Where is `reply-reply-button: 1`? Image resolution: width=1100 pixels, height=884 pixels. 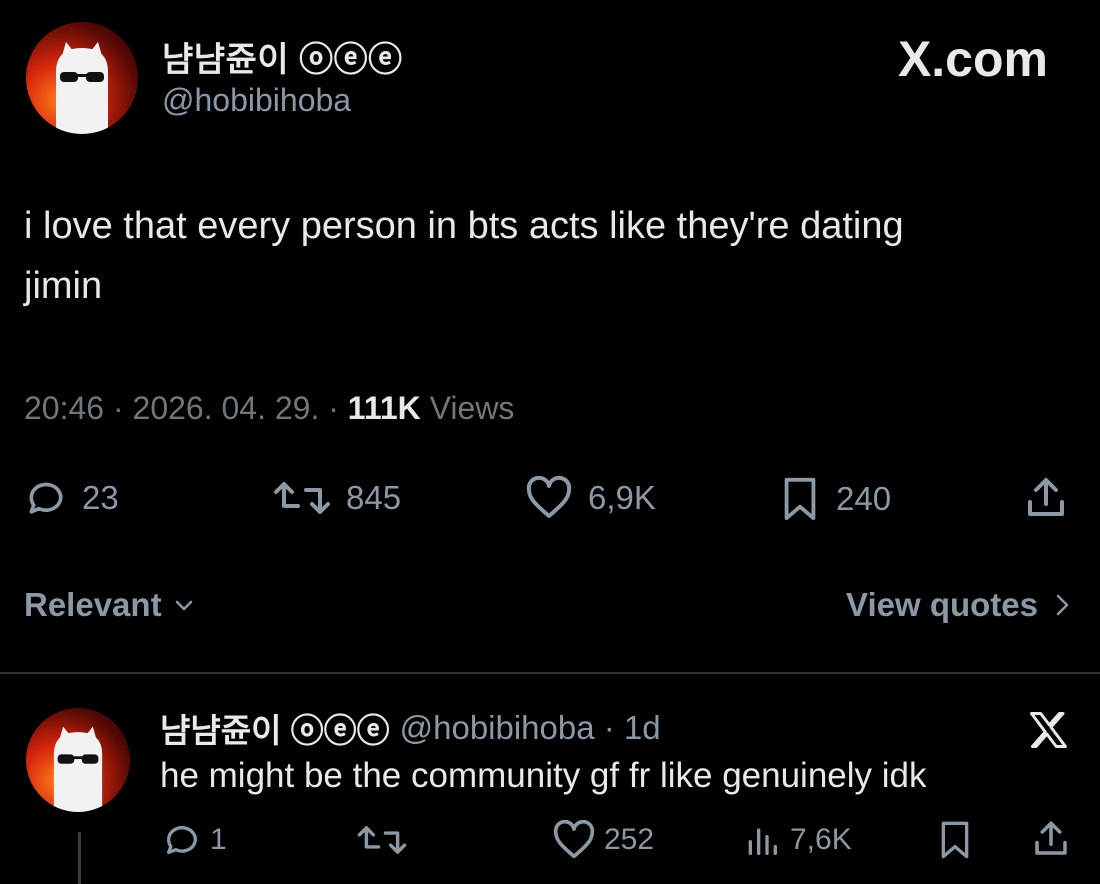 reply-reply-button: 1 is located at coordinates (194, 840).